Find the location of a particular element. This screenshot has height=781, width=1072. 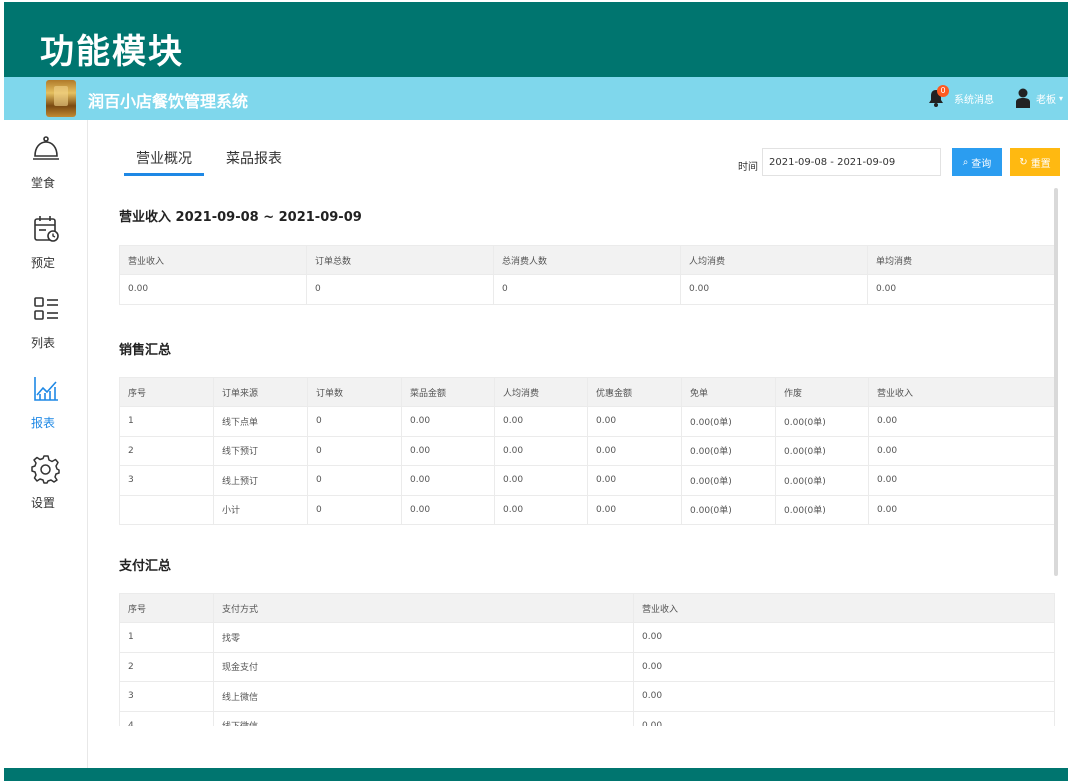

payment-section-title: 支付汇总 is located at coordinates (145, 566).